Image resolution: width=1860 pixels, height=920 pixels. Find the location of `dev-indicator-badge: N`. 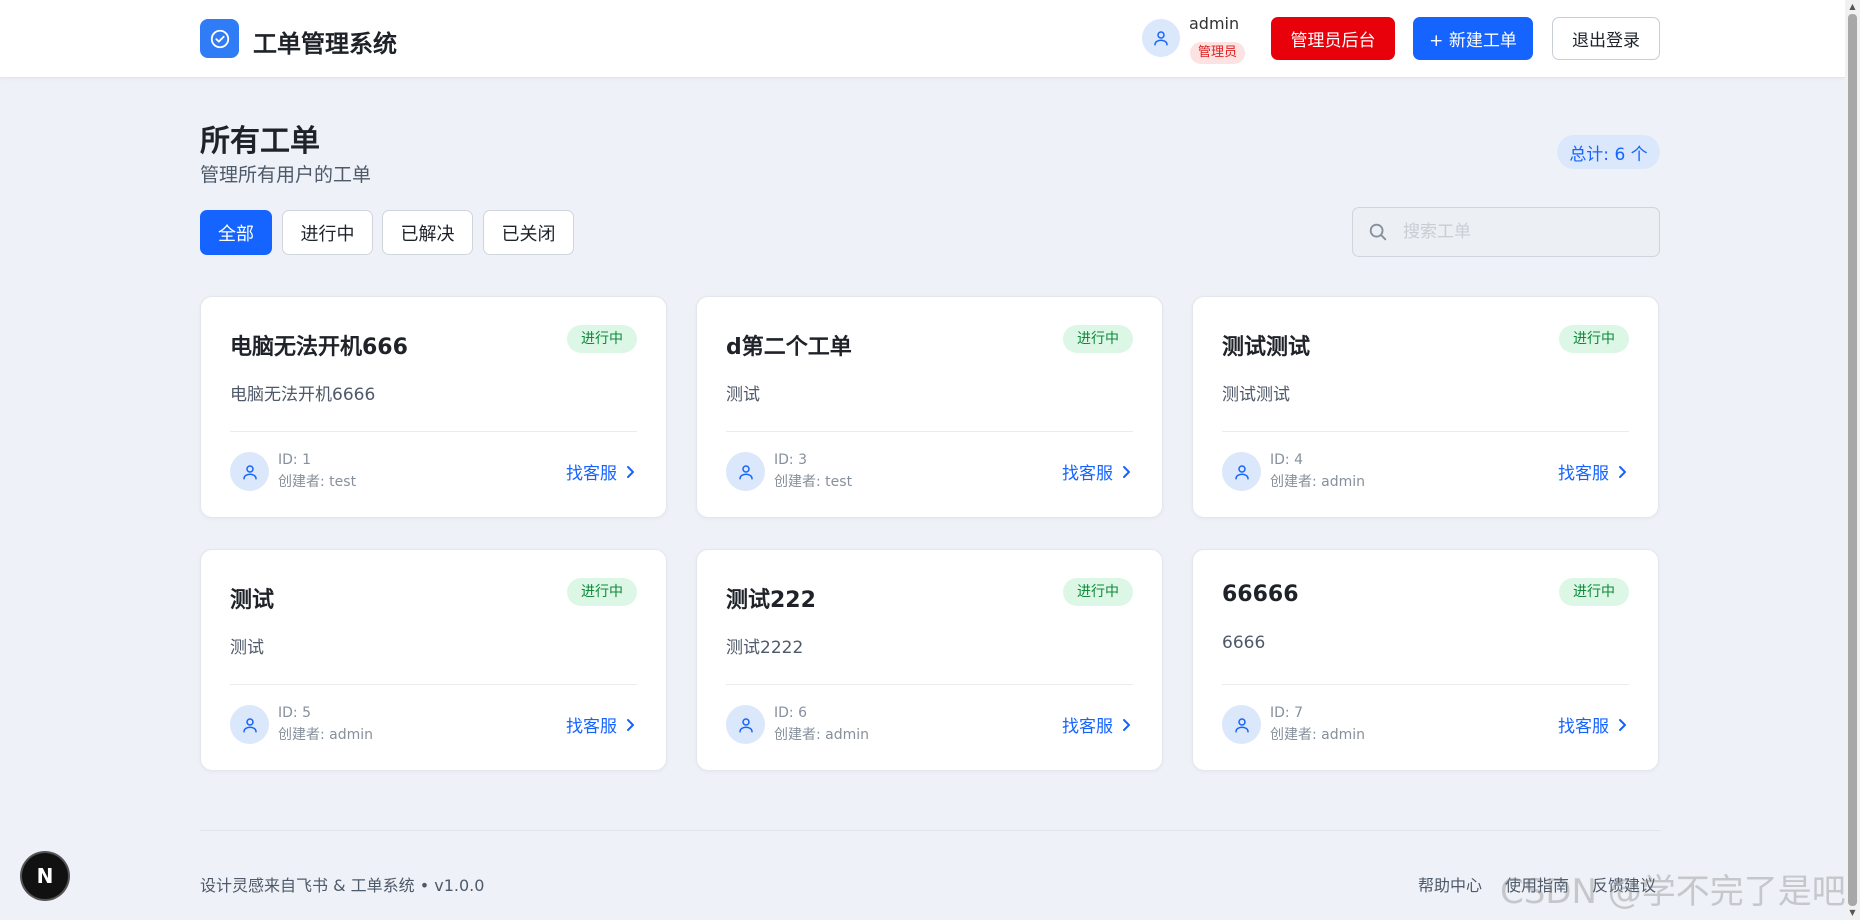

dev-indicator-badge: N is located at coordinates (45, 876).